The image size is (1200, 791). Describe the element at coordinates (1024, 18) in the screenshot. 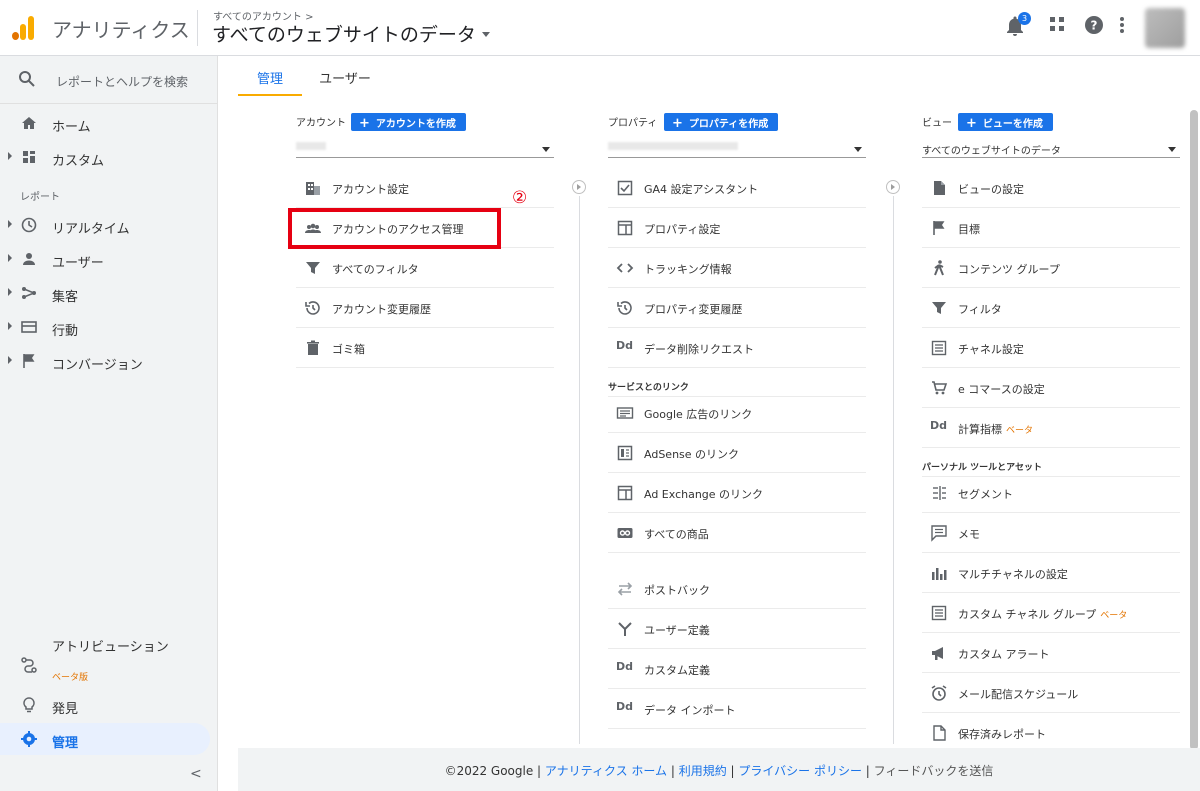

I see `notification-count-badge: 3` at that location.